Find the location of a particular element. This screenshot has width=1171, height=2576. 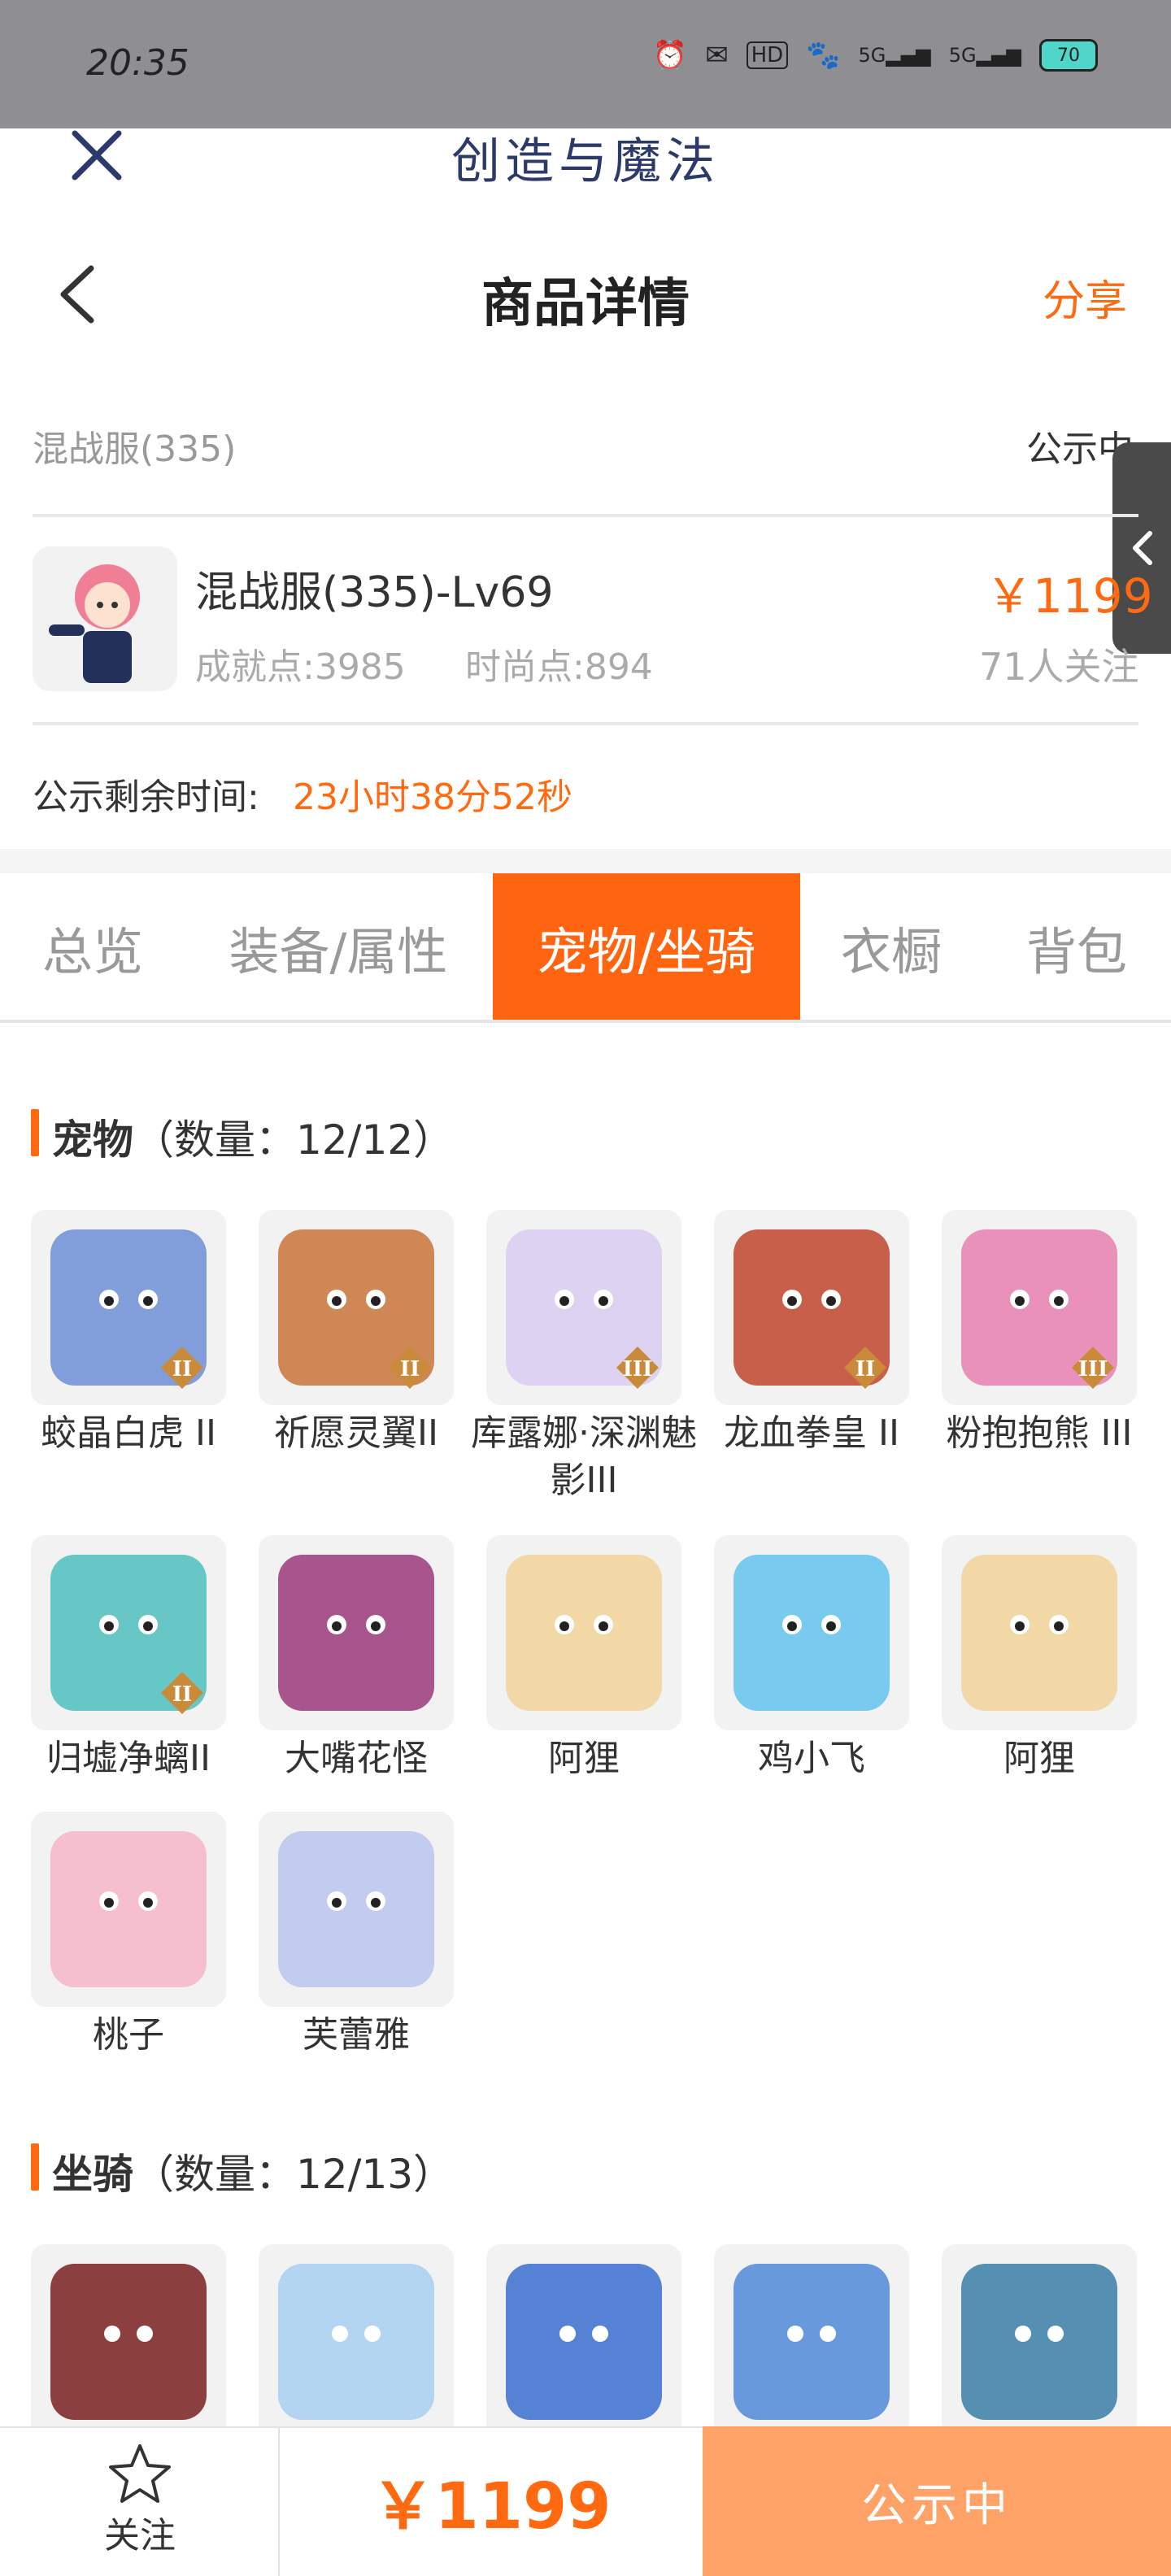

pet-name: 库露娜·深渊魅影III is located at coordinates (584, 1457).